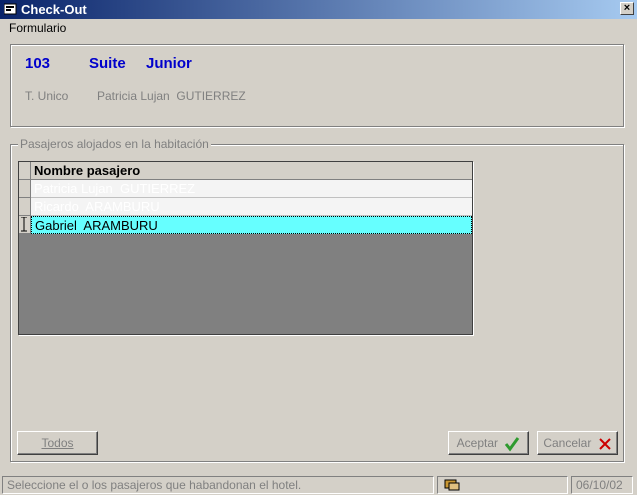 This screenshot has width=637, height=495. What do you see at coordinates (452, 485) in the screenshot?
I see `keyboard-icon` at bounding box center [452, 485].